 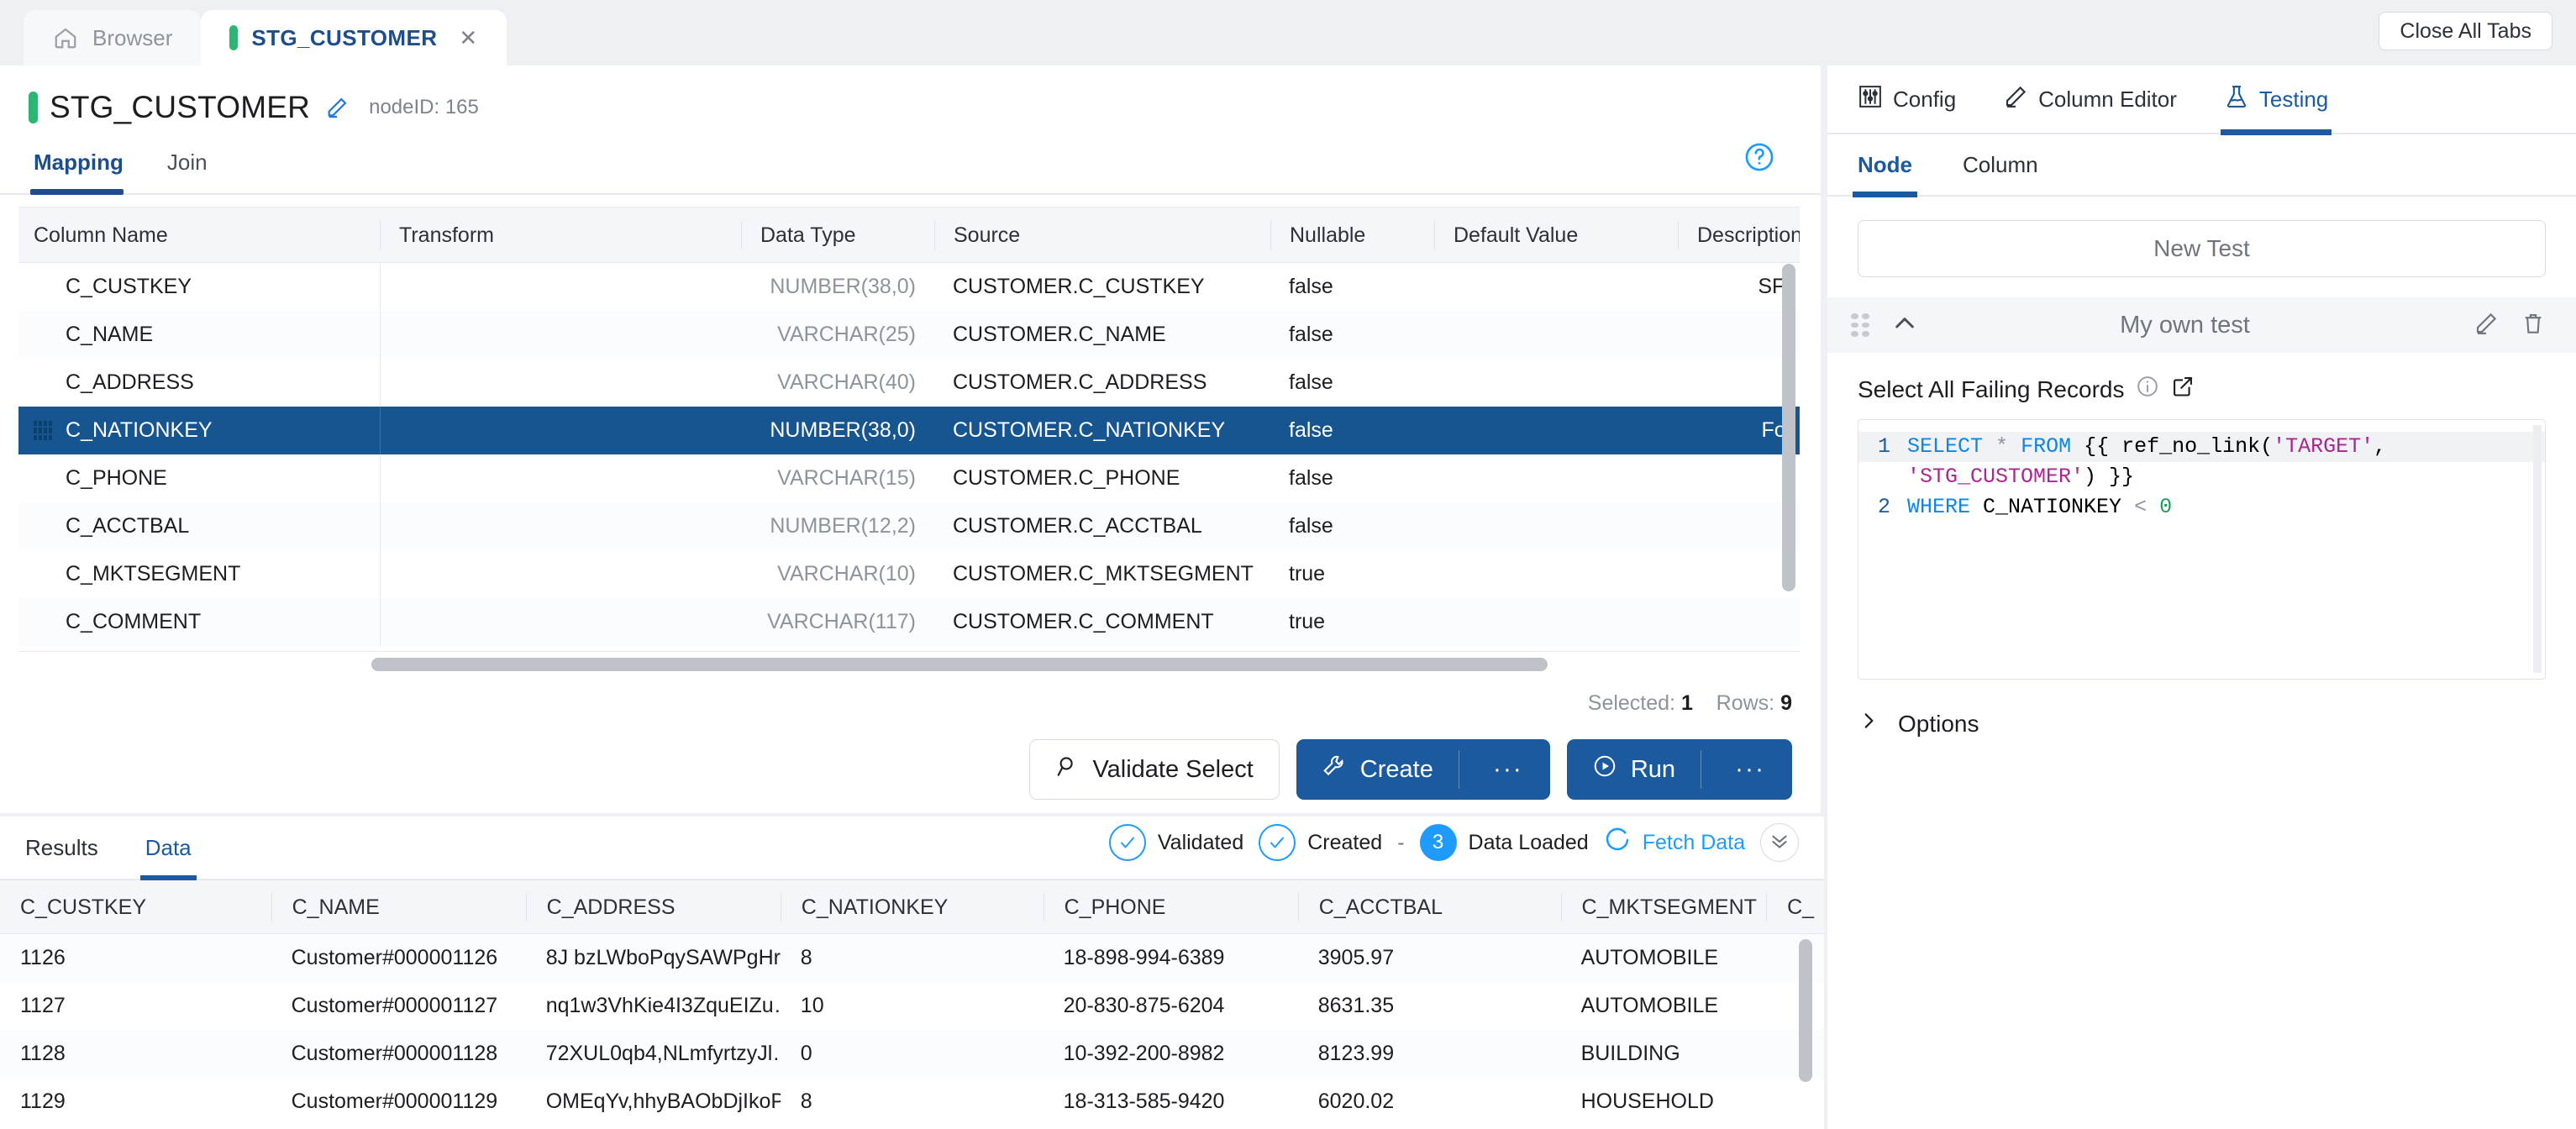 What do you see at coordinates (2109, 477) in the screenshot?
I see `sql-token: ) }}` at bounding box center [2109, 477].